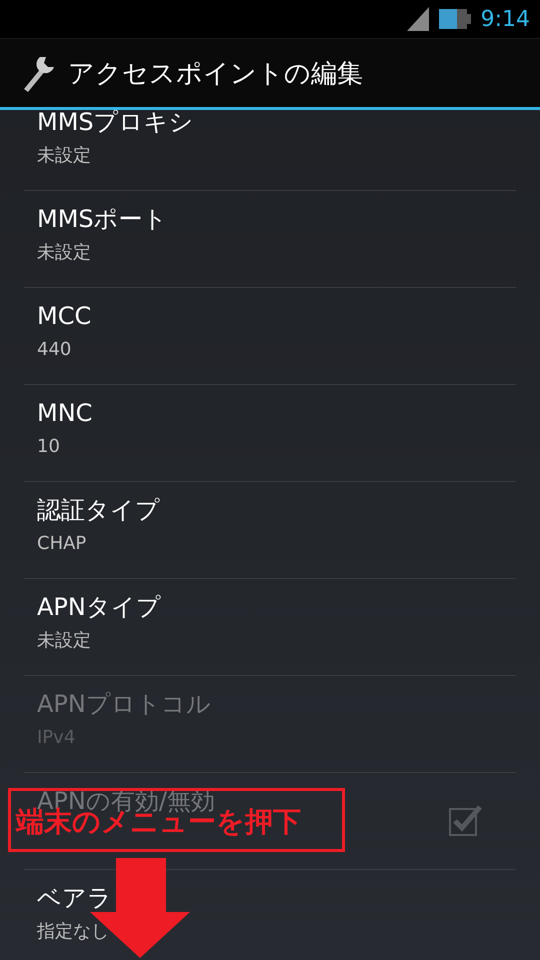  Describe the element at coordinates (64, 413) in the screenshot. I see `setting-title: MNC` at that location.